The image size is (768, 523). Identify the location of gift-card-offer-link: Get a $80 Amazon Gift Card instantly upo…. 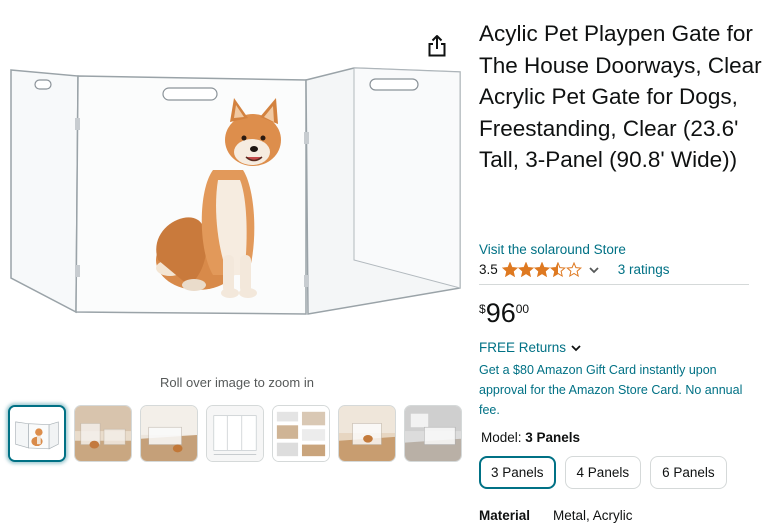
(614, 390).